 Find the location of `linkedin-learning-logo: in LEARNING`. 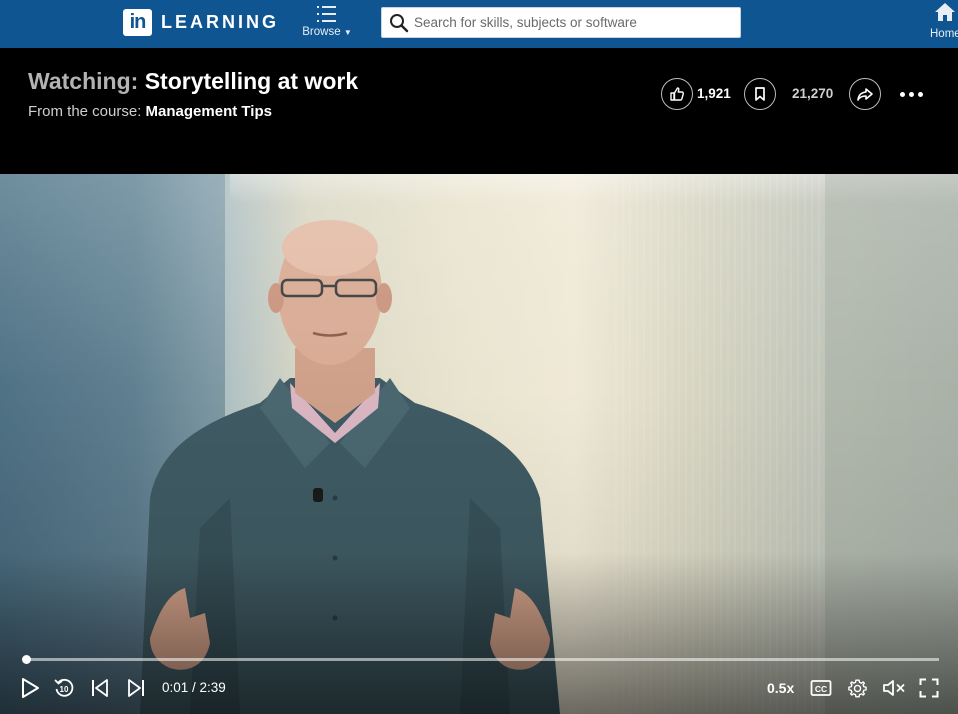

linkedin-learning-logo: in LEARNING is located at coordinates (201, 22).